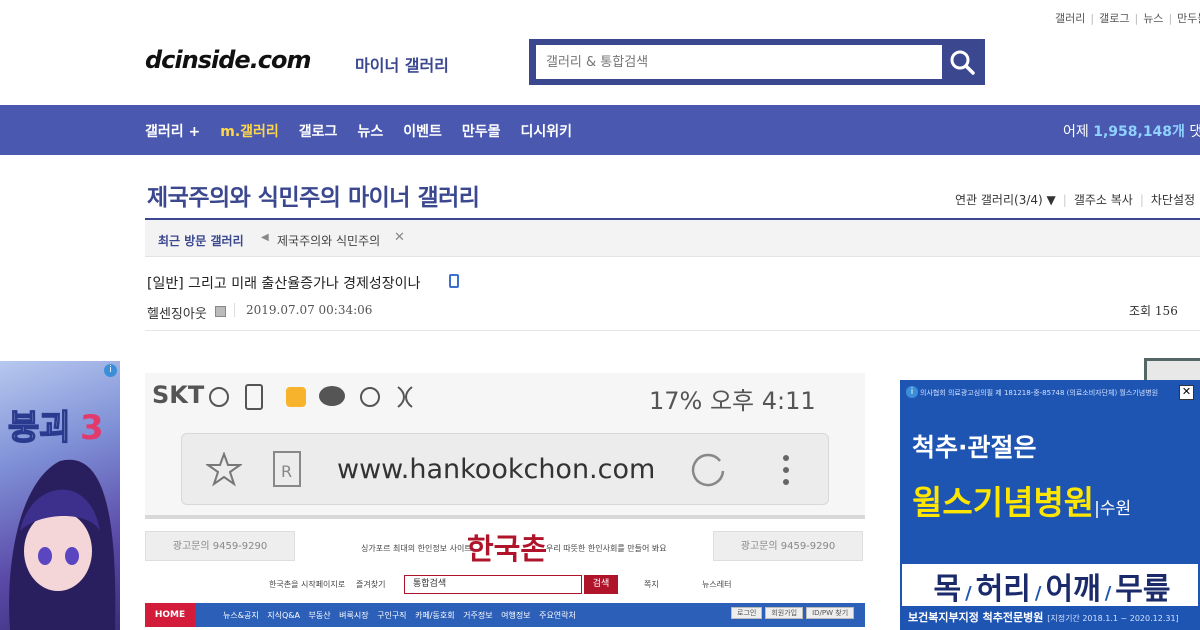 This screenshot has height=630, width=1200. What do you see at coordinates (794, 613) in the screenshot?
I see `inner-account-buttons: 로그인 회원가입 ID/PW 찾기` at bounding box center [794, 613].